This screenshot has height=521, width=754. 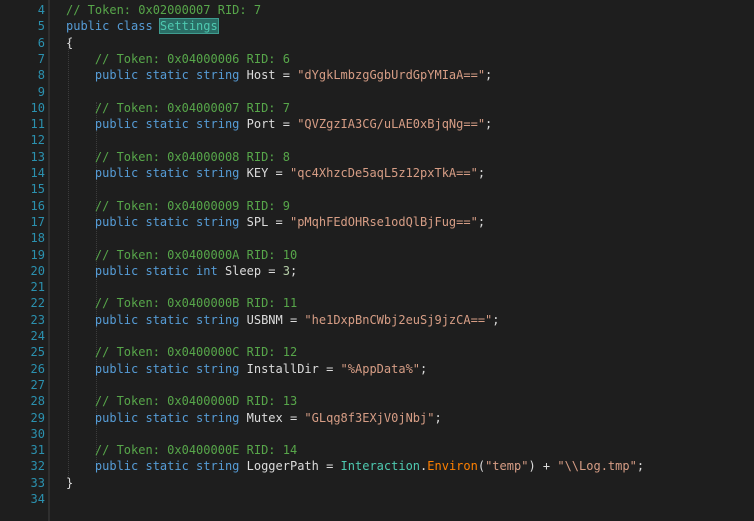 I want to click on code-line: 19 // Token: 0x0400000A RID: 10, so click(x=377, y=255).